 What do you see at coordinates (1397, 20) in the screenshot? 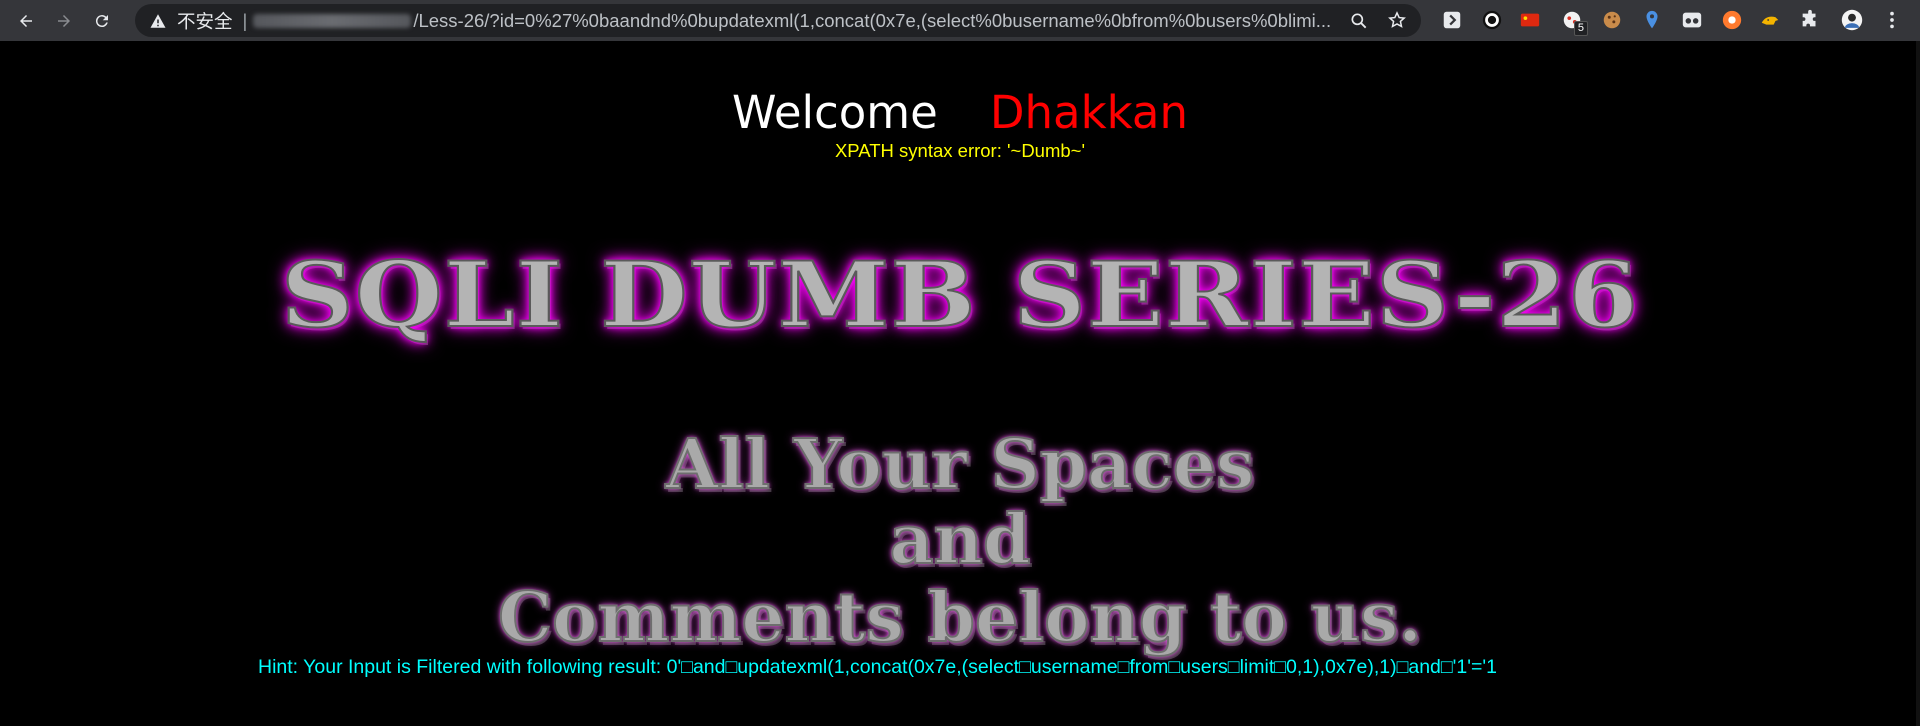
I see `bookmark-star-icon` at bounding box center [1397, 20].